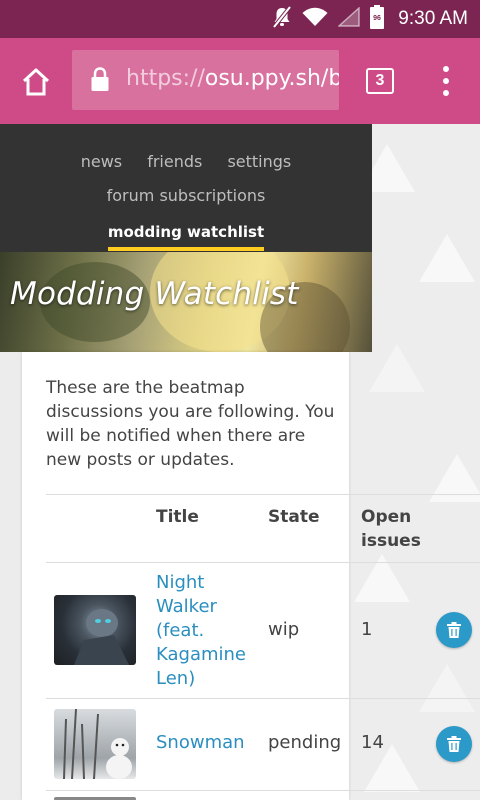 The height and width of the screenshot is (800, 480). I want to click on clock: 9:30 AM, so click(433, 18).